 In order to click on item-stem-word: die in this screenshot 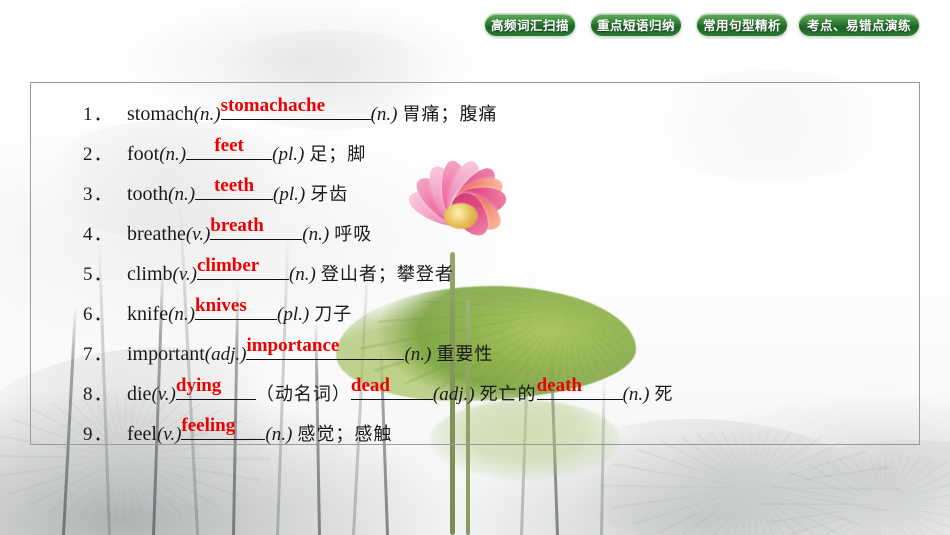, I will do `click(139, 394)`.